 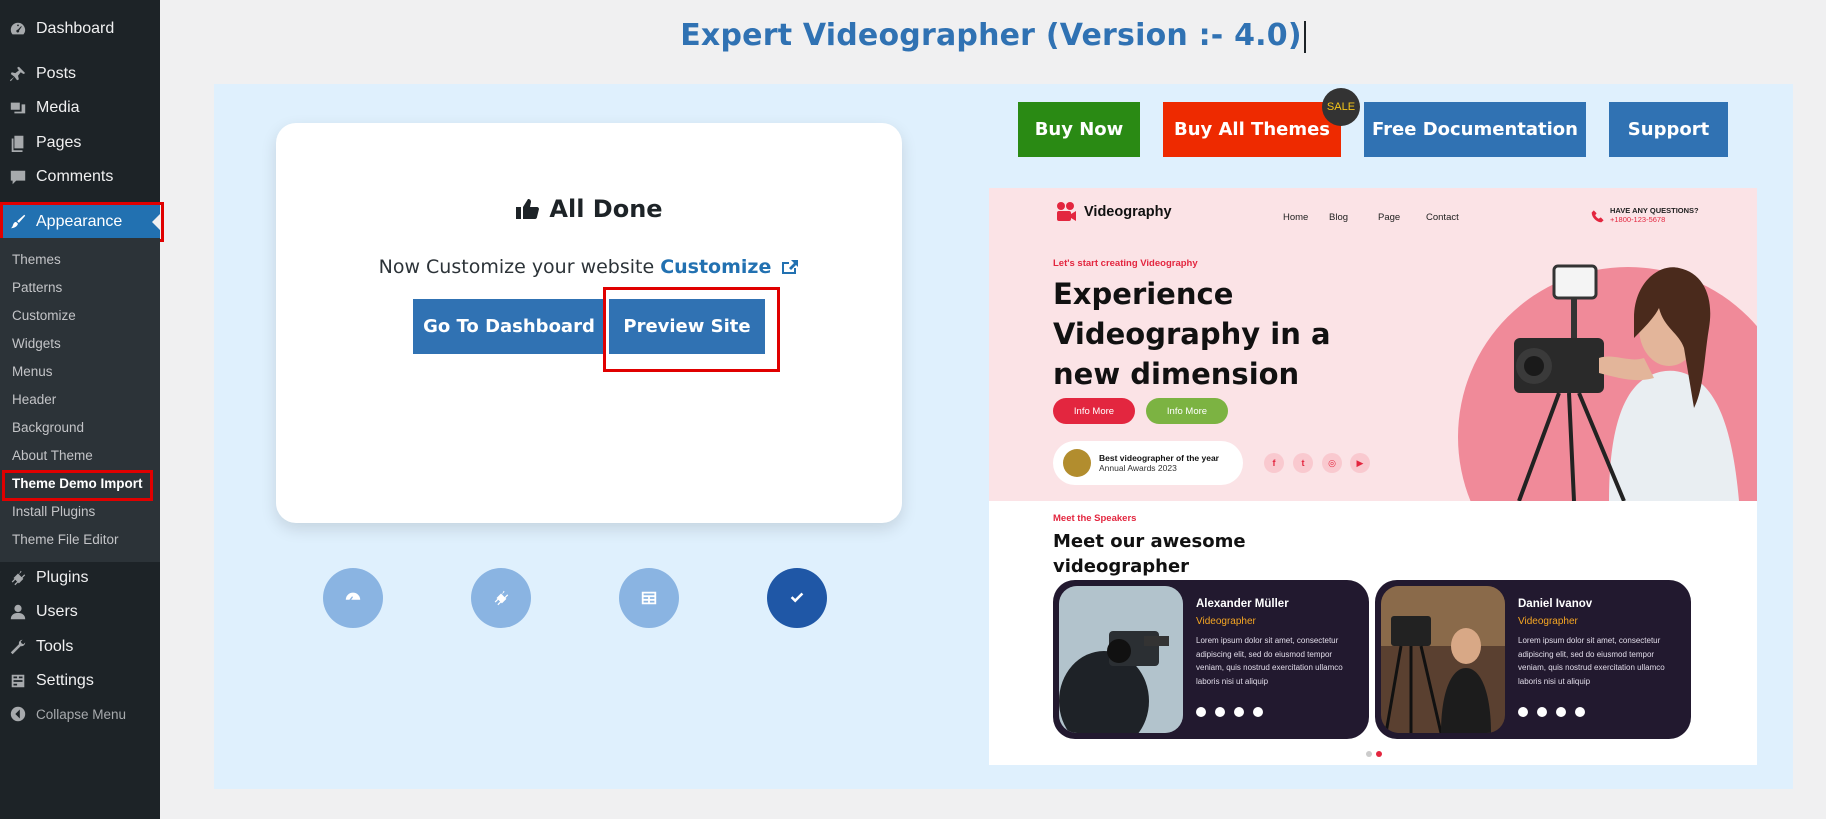 I want to click on instagram-icon: ◎, so click(x=1332, y=463).